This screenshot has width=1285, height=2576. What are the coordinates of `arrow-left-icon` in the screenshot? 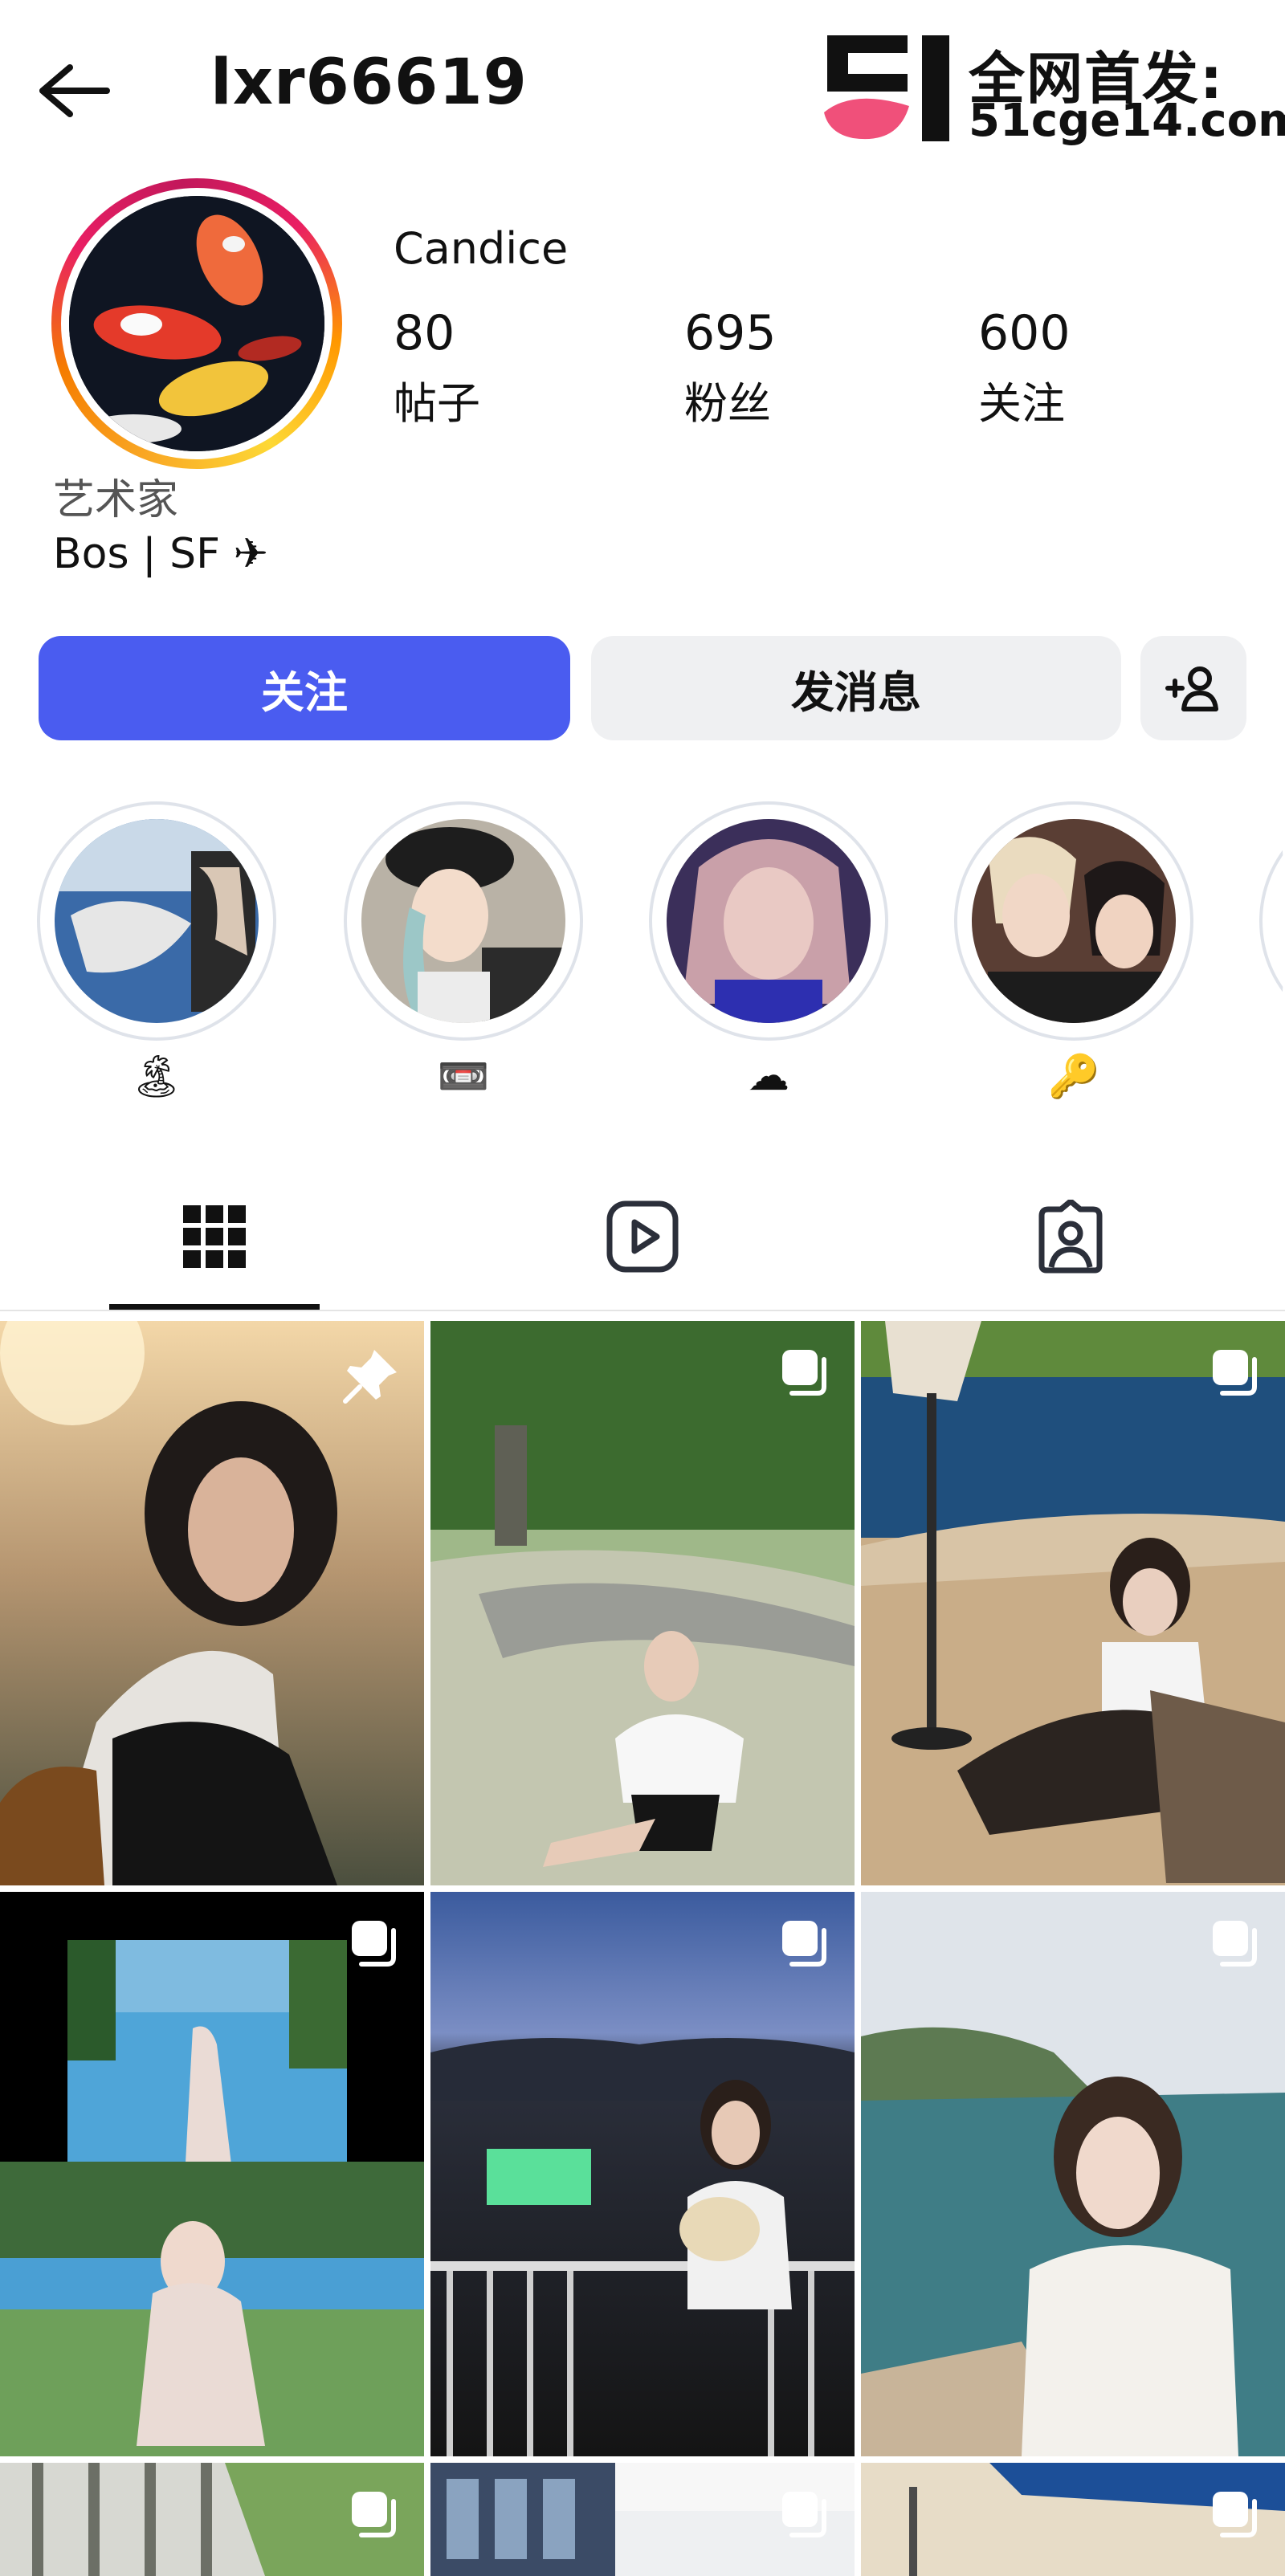 It's located at (74, 90).